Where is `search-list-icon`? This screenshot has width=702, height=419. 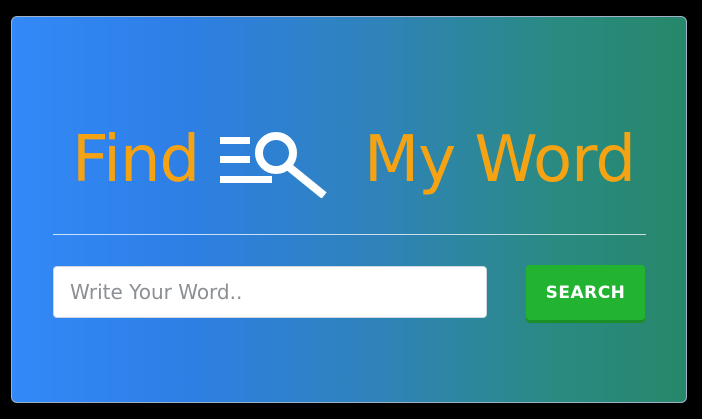 search-list-icon is located at coordinates (273, 165).